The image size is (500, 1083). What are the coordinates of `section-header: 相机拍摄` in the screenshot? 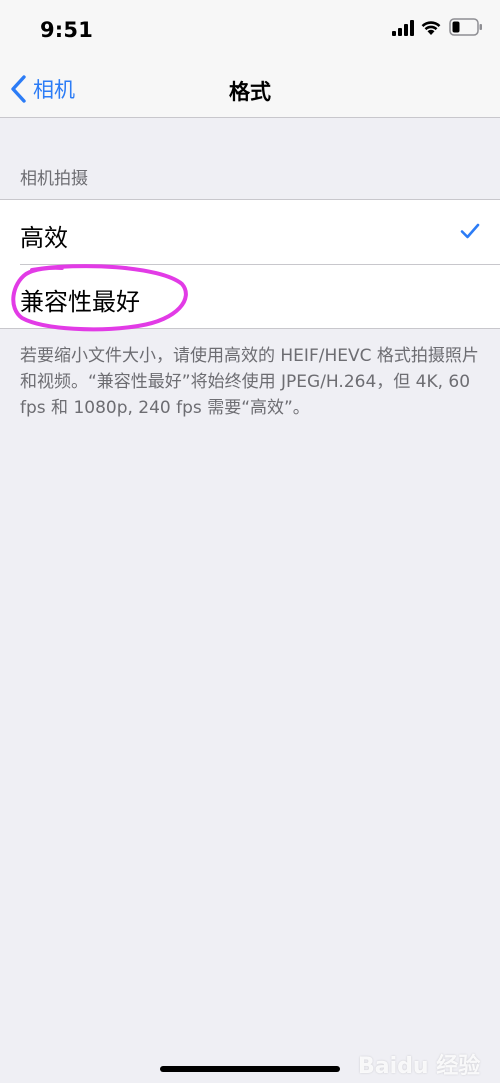 It's located at (54, 179).